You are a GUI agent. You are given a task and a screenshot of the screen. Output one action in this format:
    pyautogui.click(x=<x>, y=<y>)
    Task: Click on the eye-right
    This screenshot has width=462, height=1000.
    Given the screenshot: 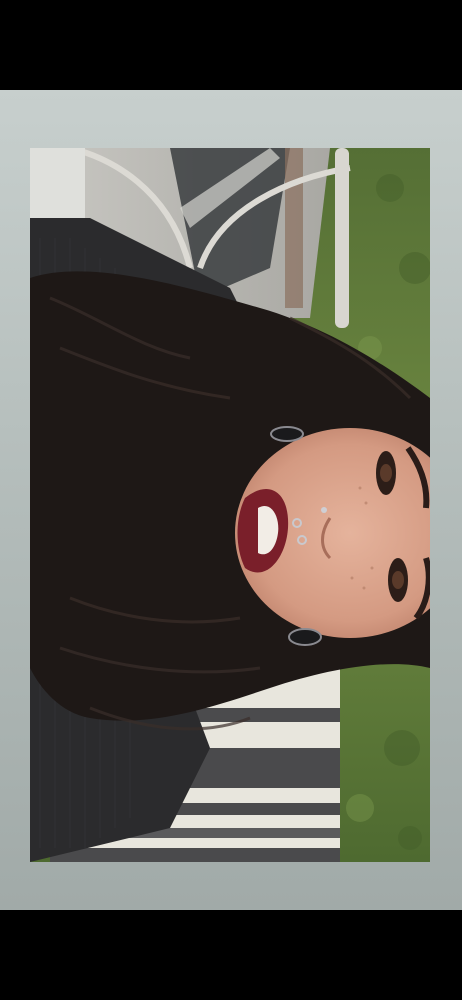 What is the action you would take?
    pyautogui.click(x=398, y=580)
    